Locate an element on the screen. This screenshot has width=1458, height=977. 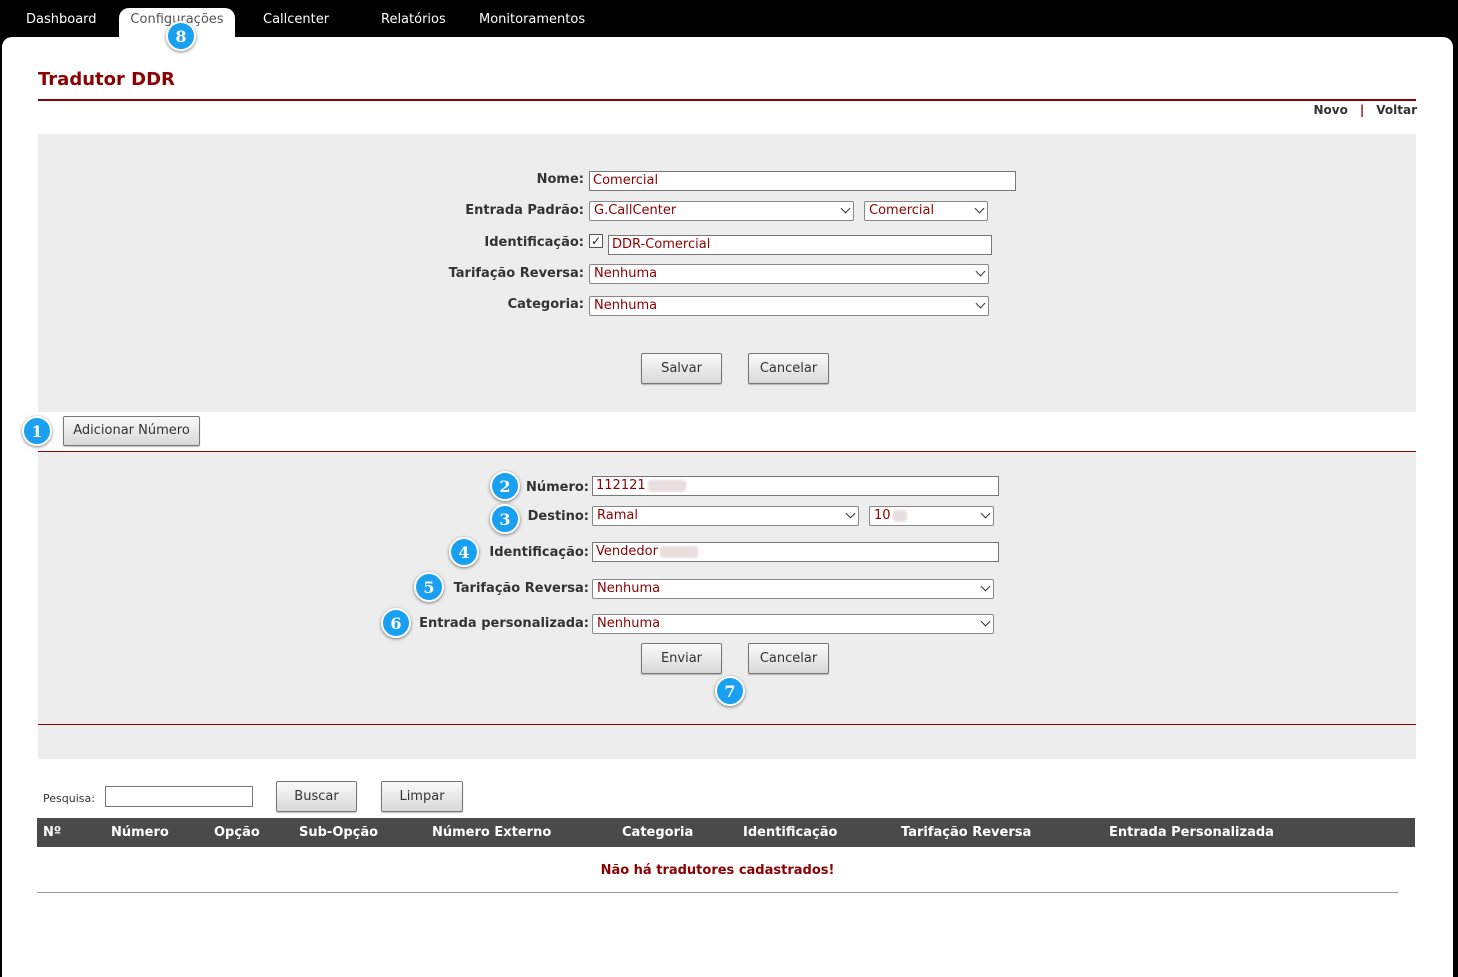
number-input: 112121 is located at coordinates (795, 486).